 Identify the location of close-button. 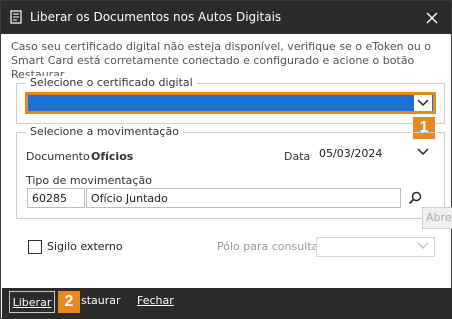
(432, 18).